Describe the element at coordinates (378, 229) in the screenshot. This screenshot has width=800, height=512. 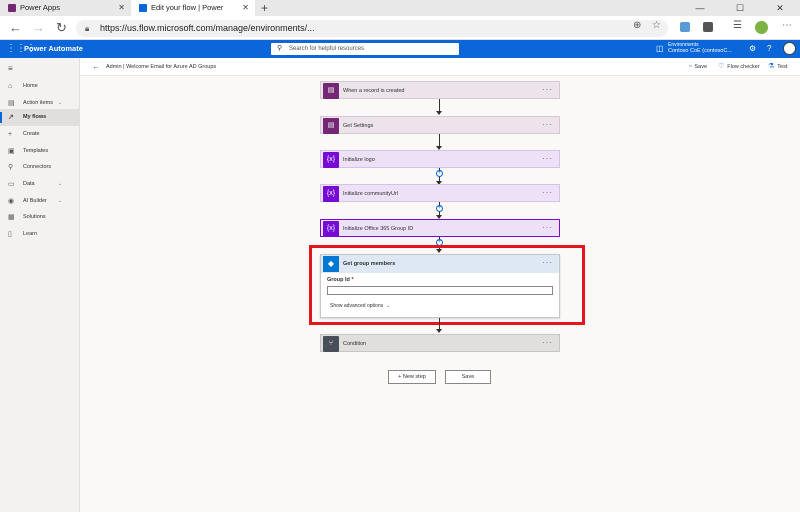
I see `step-title: Initialize Office 365 Group ID` at that location.